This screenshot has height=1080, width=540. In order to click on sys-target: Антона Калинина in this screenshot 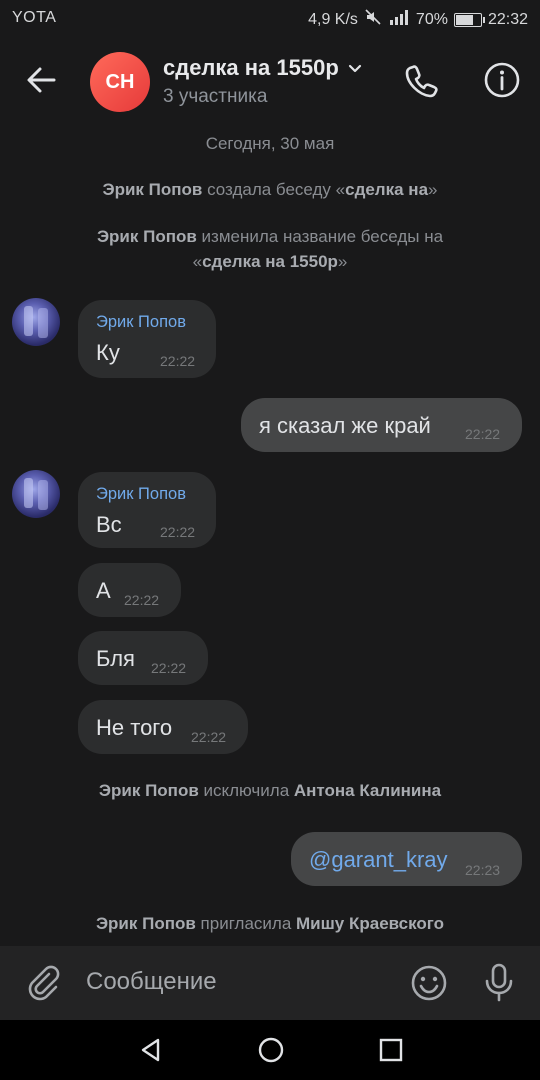, I will do `click(367, 790)`.